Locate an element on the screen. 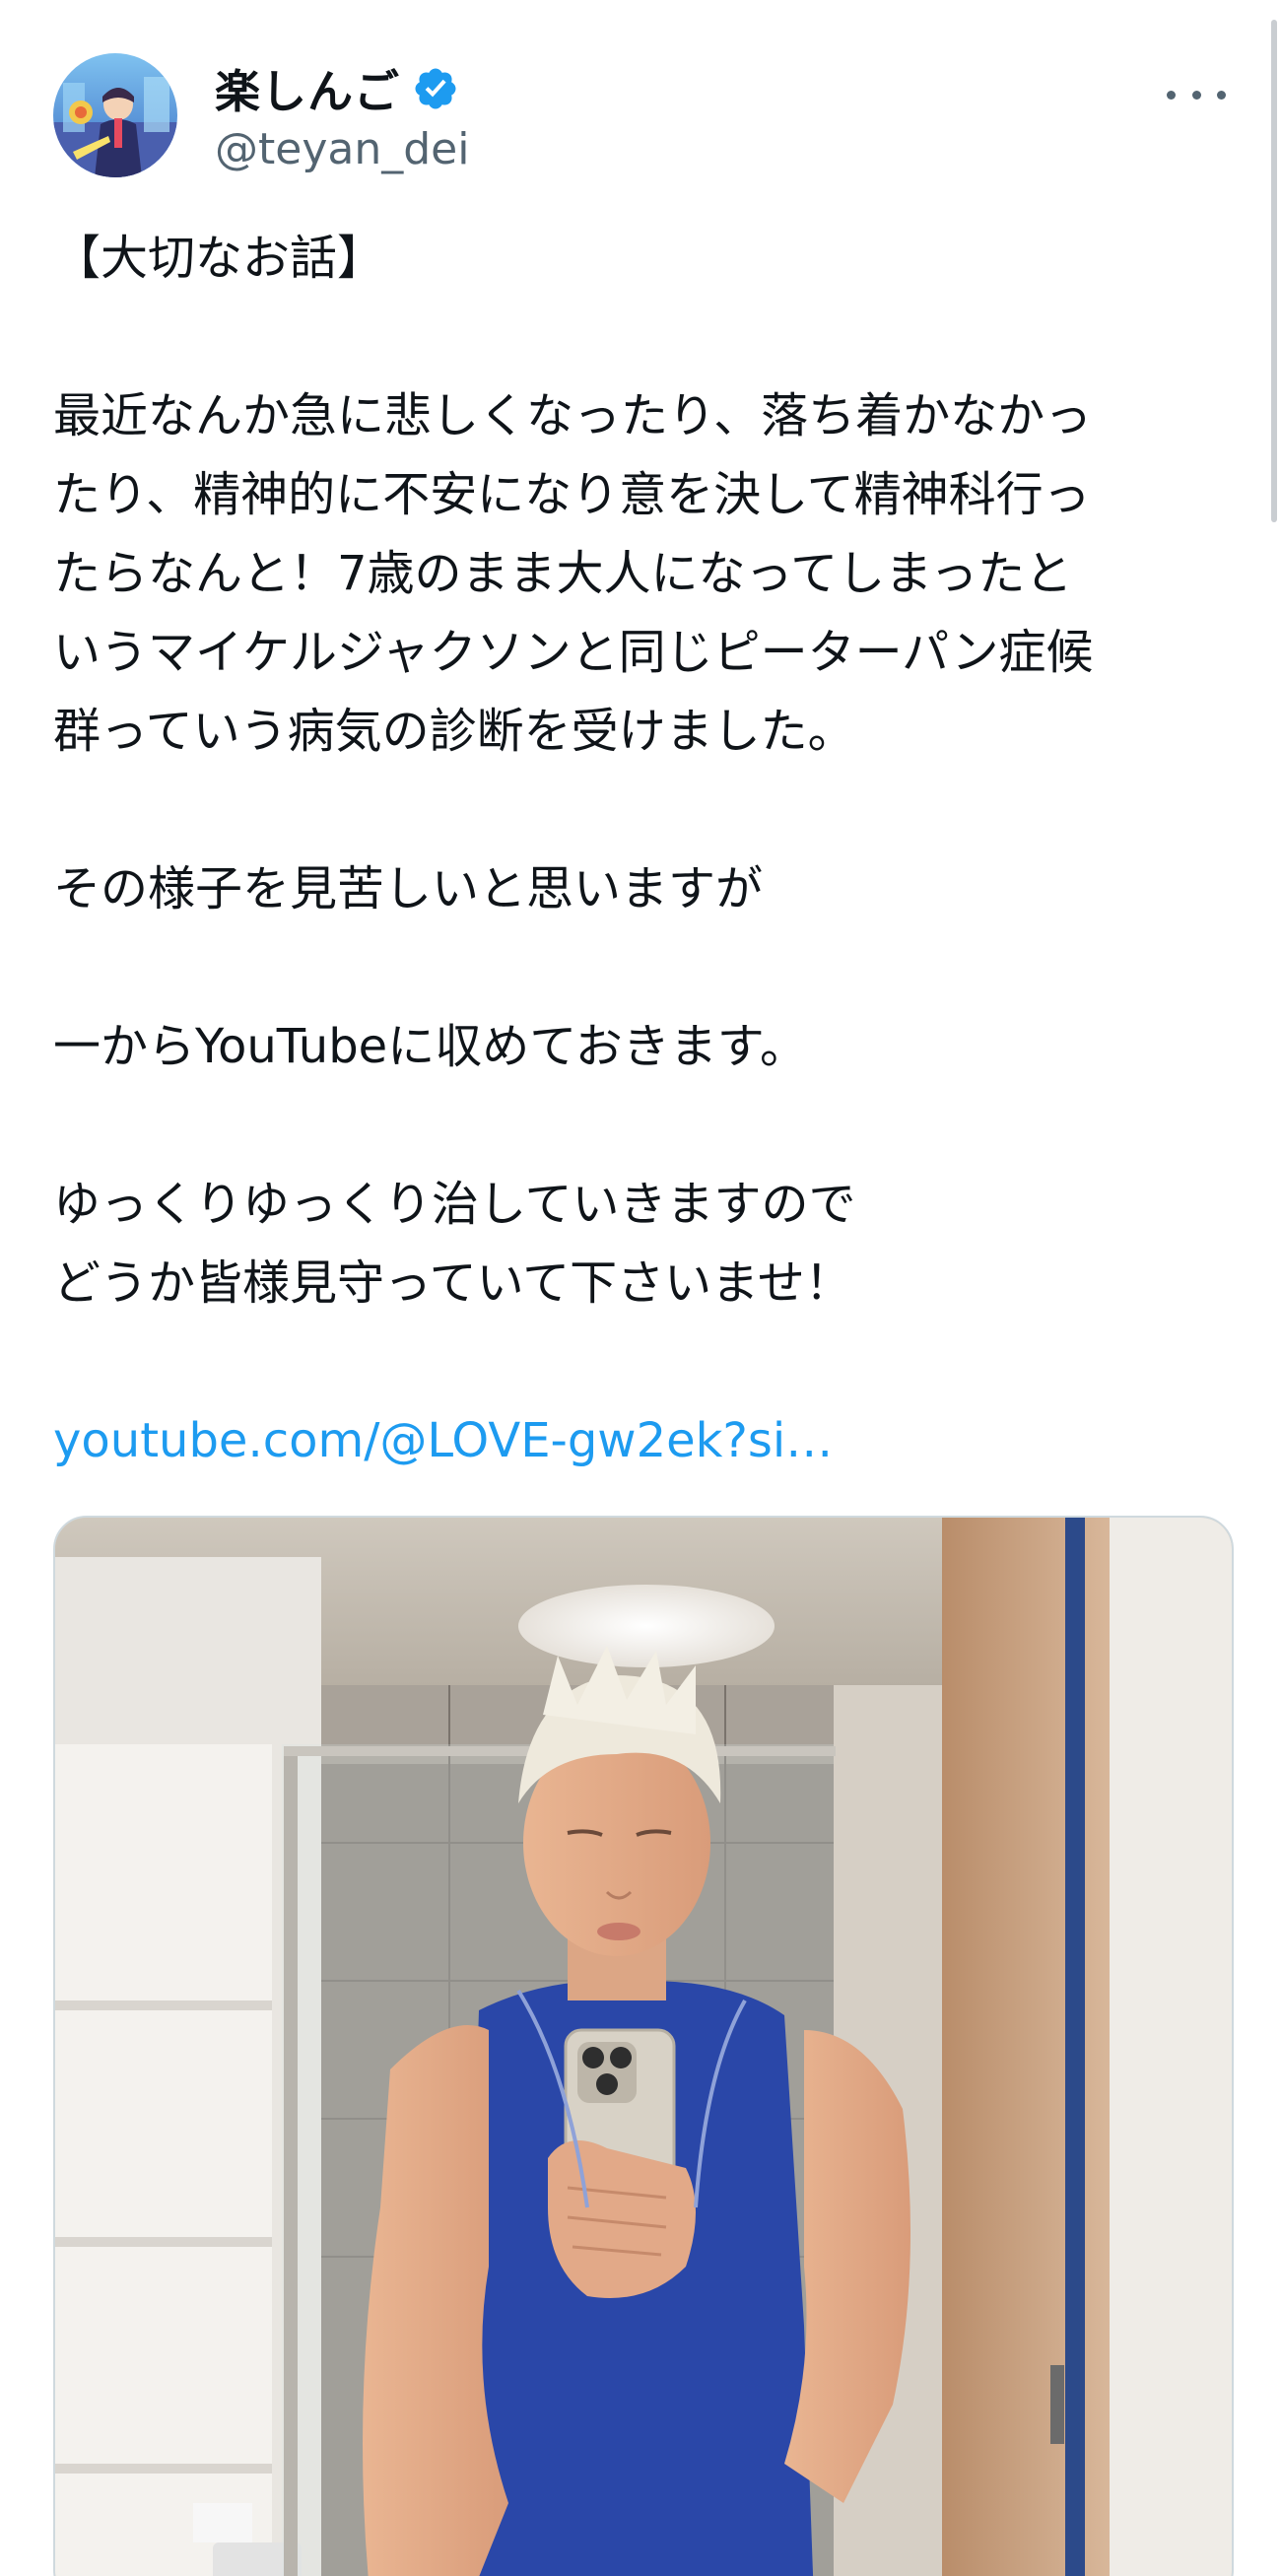  more-options-icon is located at coordinates (1197, 94).